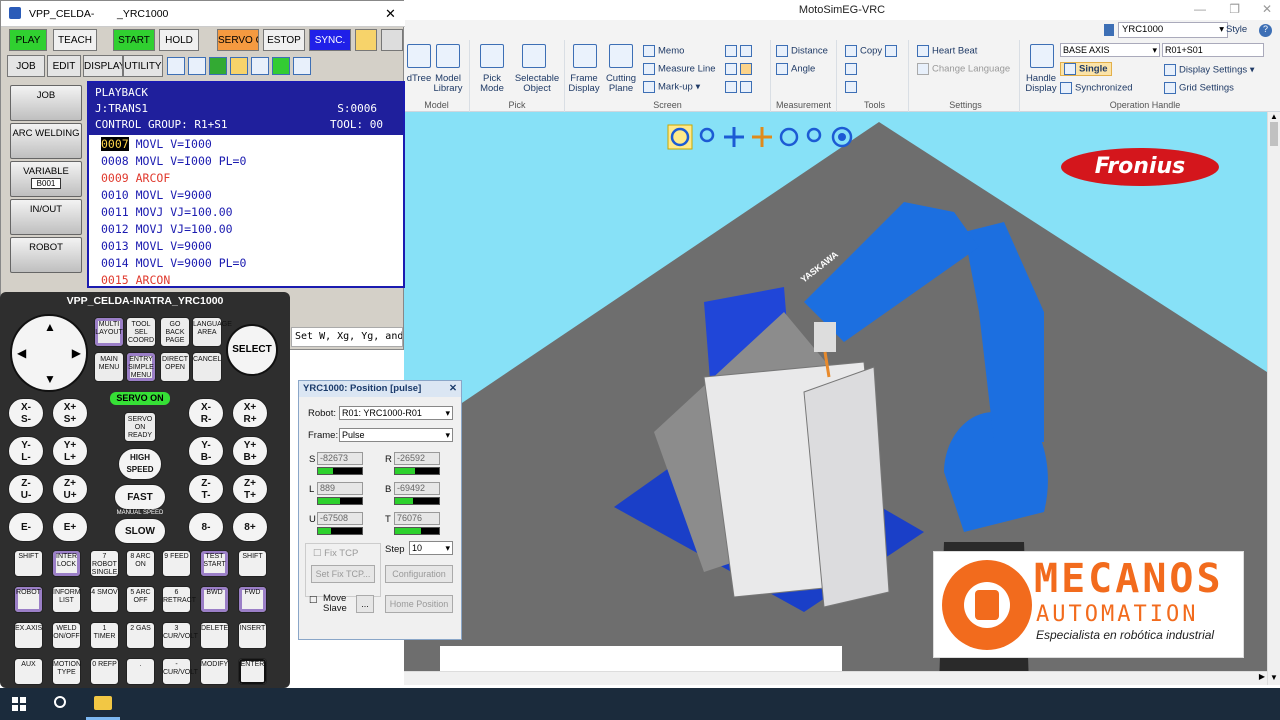  Describe the element at coordinates (417, 458) in the screenshot. I see `axis-value-r: -26592` at that location.